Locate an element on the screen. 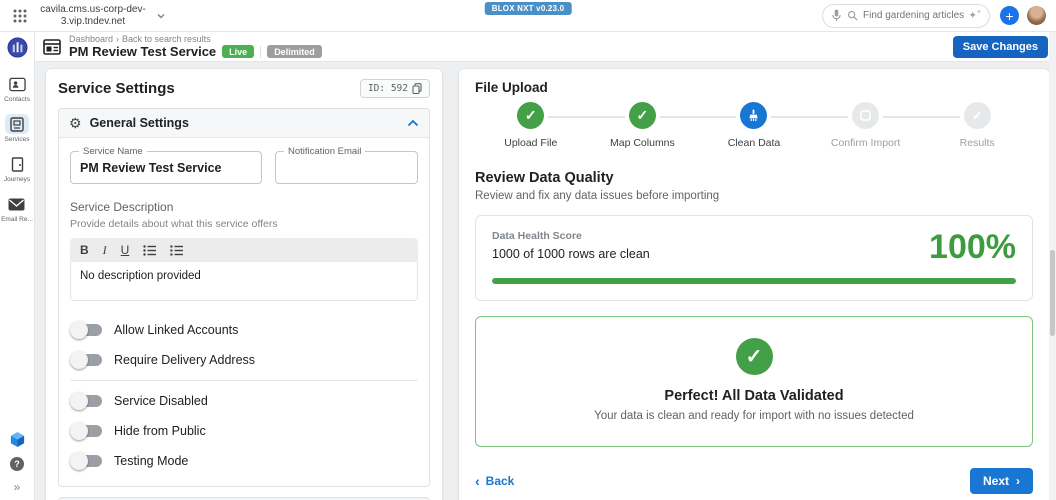 This screenshot has height=500, width=1056. general-settings-header: ⚙ General Settings is located at coordinates (244, 123).